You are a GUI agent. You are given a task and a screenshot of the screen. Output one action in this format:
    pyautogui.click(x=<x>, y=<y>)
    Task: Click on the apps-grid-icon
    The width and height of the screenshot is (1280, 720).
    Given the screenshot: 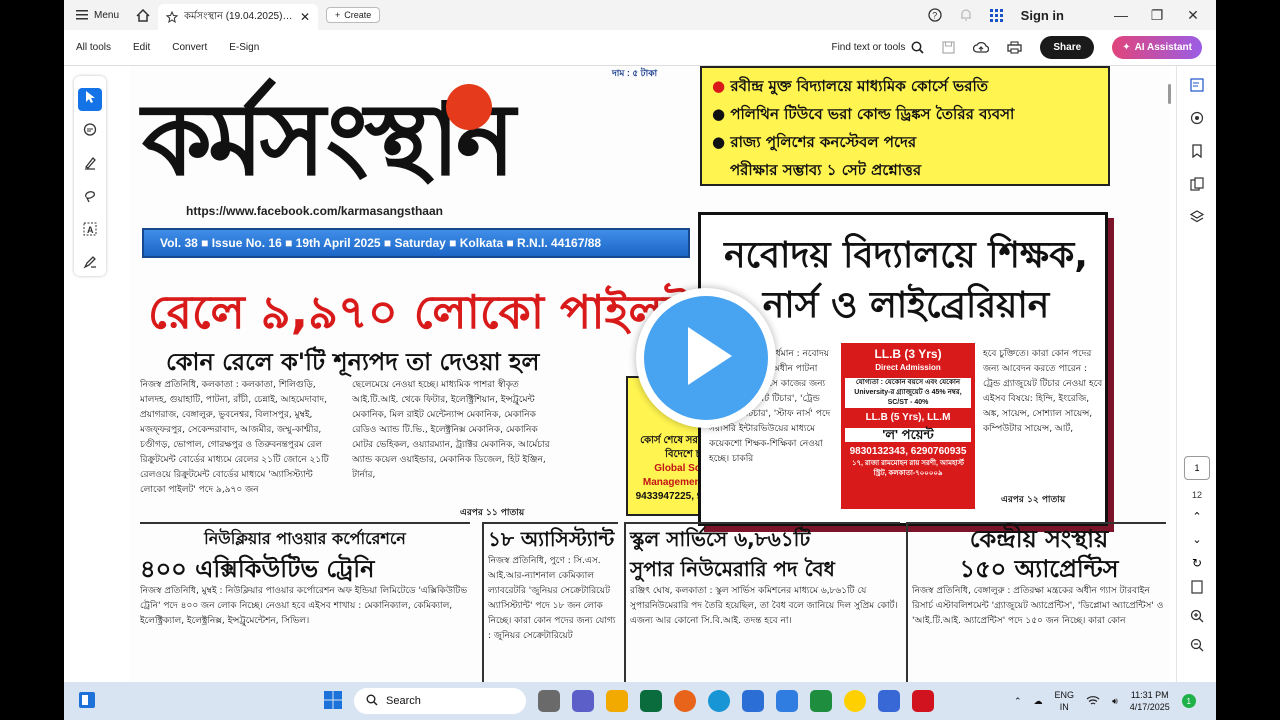 What is the action you would take?
    pyautogui.click(x=996, y=15)
    